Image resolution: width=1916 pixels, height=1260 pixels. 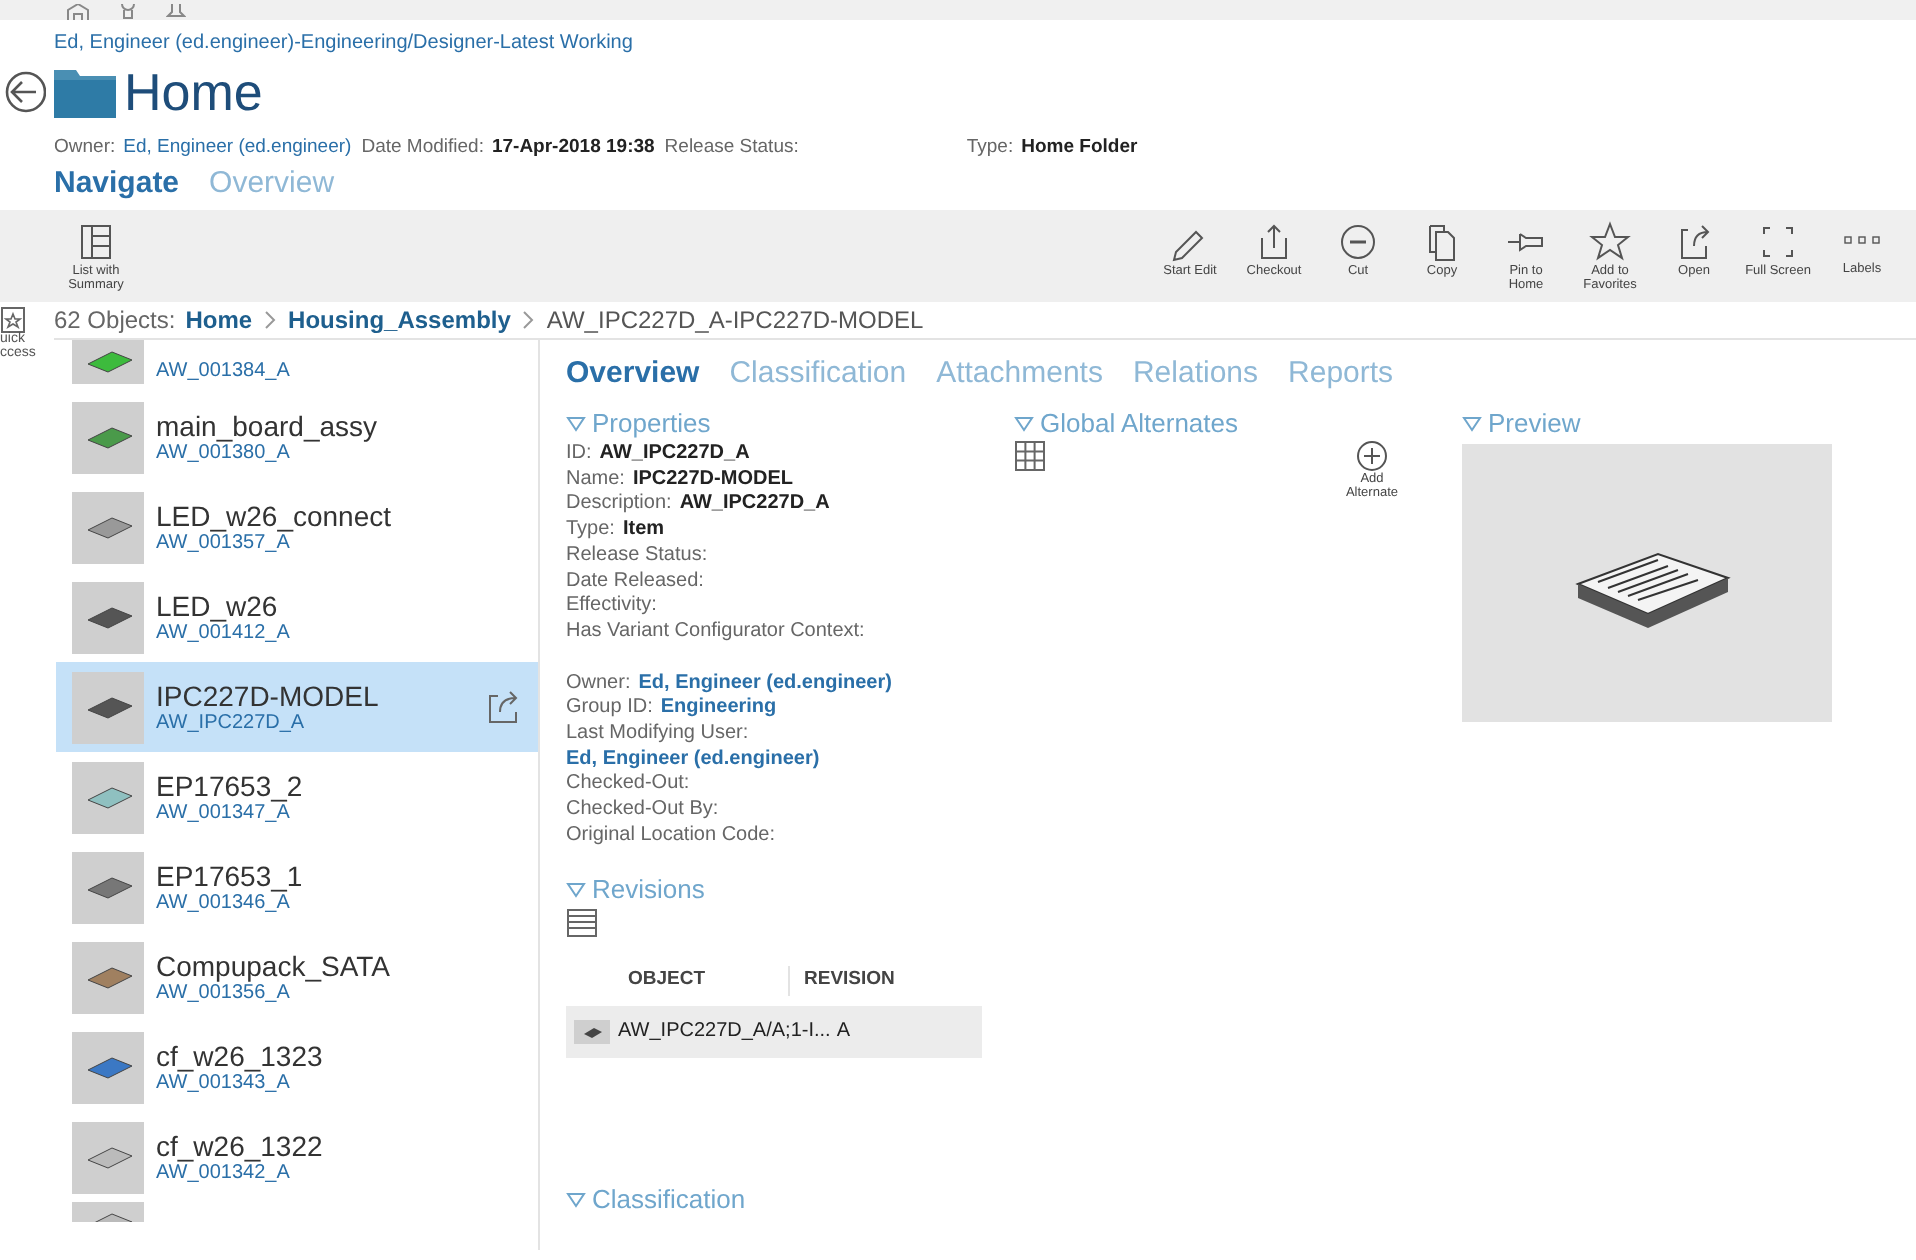 What do you see at coordinates (268, 695) in the screenshot?
I see `object-name: IPC227D-MODEL` at bounding box center [268, 695].